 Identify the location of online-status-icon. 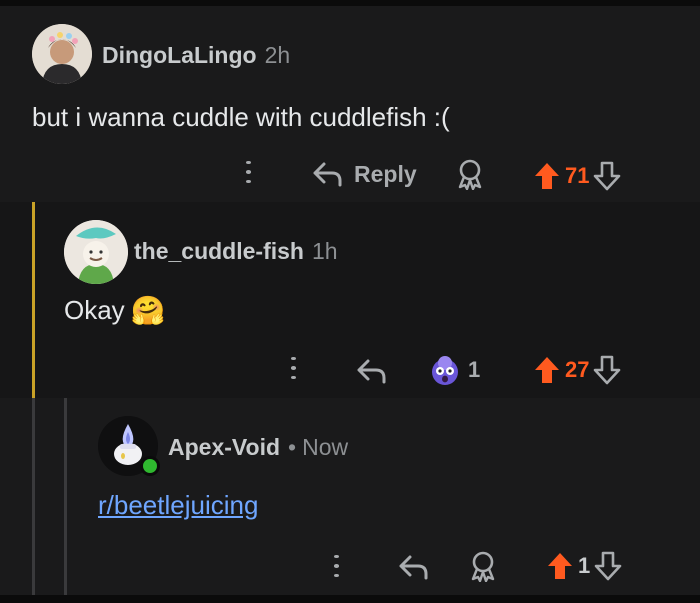
(150, 466).